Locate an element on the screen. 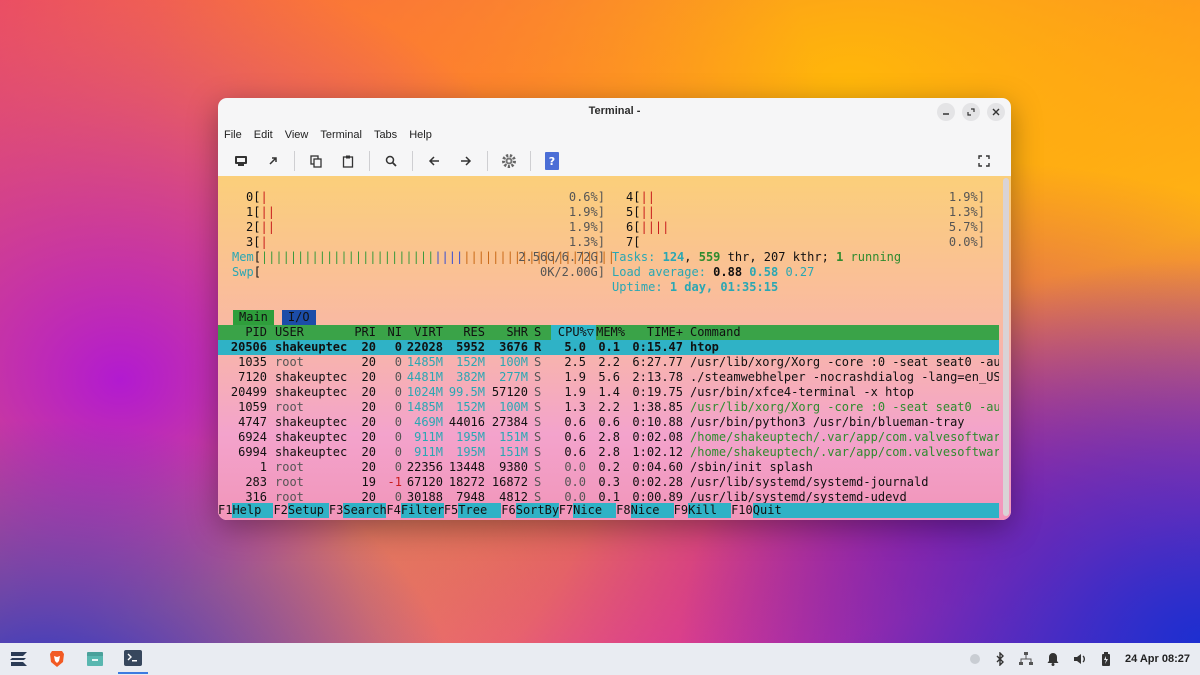 The image size is (1200, 675). bluetooth-icon is located at coordinates (1000, 659).